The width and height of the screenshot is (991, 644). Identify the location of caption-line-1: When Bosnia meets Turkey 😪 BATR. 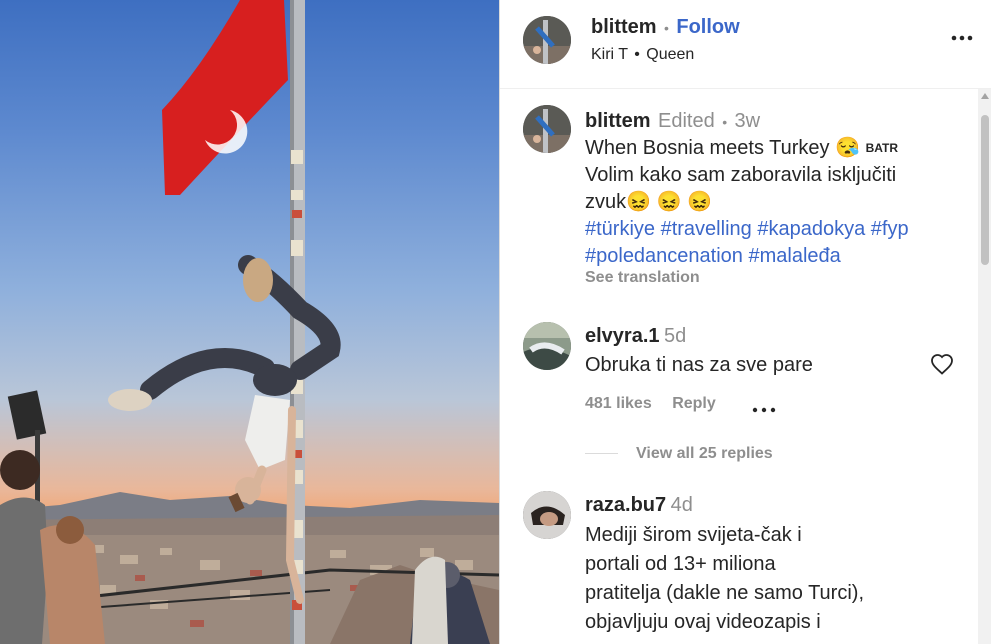
(775, 148).